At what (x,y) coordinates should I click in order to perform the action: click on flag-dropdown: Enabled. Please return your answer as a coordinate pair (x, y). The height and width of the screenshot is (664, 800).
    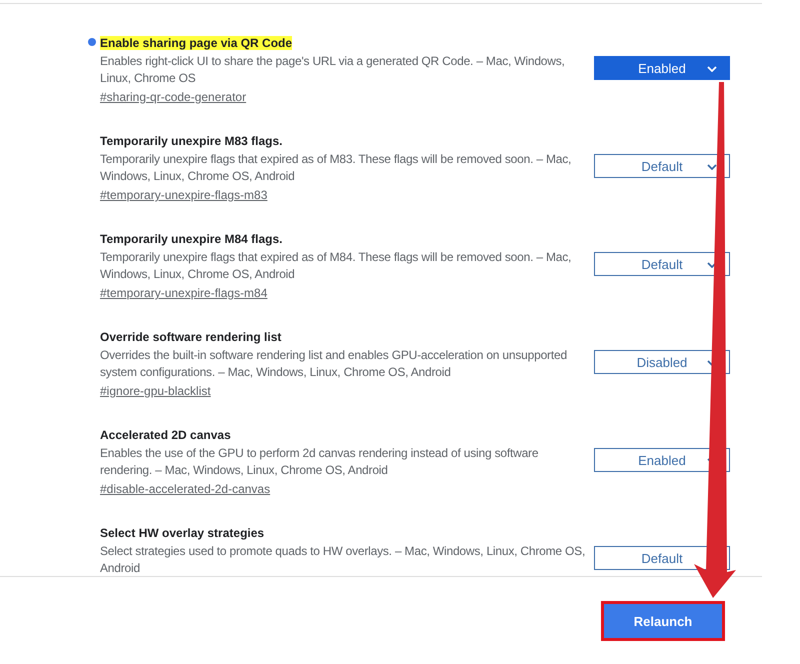
    Looking at the image, I should click on (662, 68).